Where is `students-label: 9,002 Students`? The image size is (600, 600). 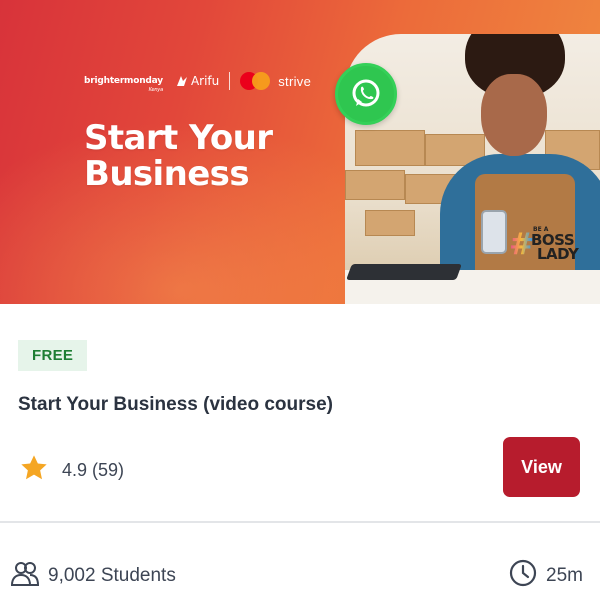
students-label: 9,002 Students is located at coordinates (112, 575).